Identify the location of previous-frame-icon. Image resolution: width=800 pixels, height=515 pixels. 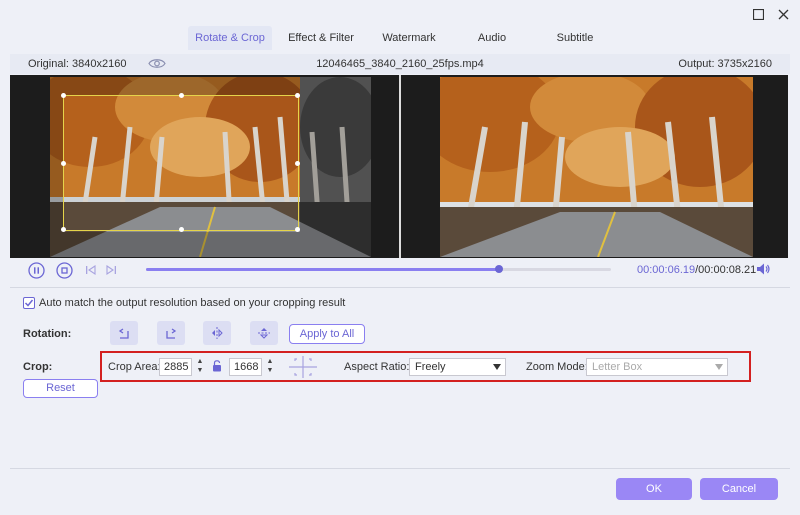
(91, 270).